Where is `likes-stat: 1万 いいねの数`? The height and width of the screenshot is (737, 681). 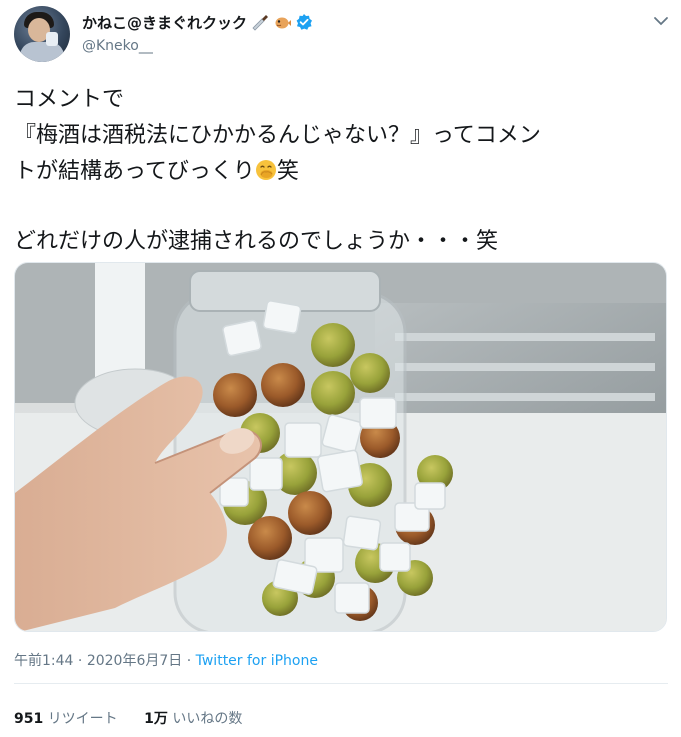
likes-stat: 1万 いいねの数 is located at coordinates (193, 719).